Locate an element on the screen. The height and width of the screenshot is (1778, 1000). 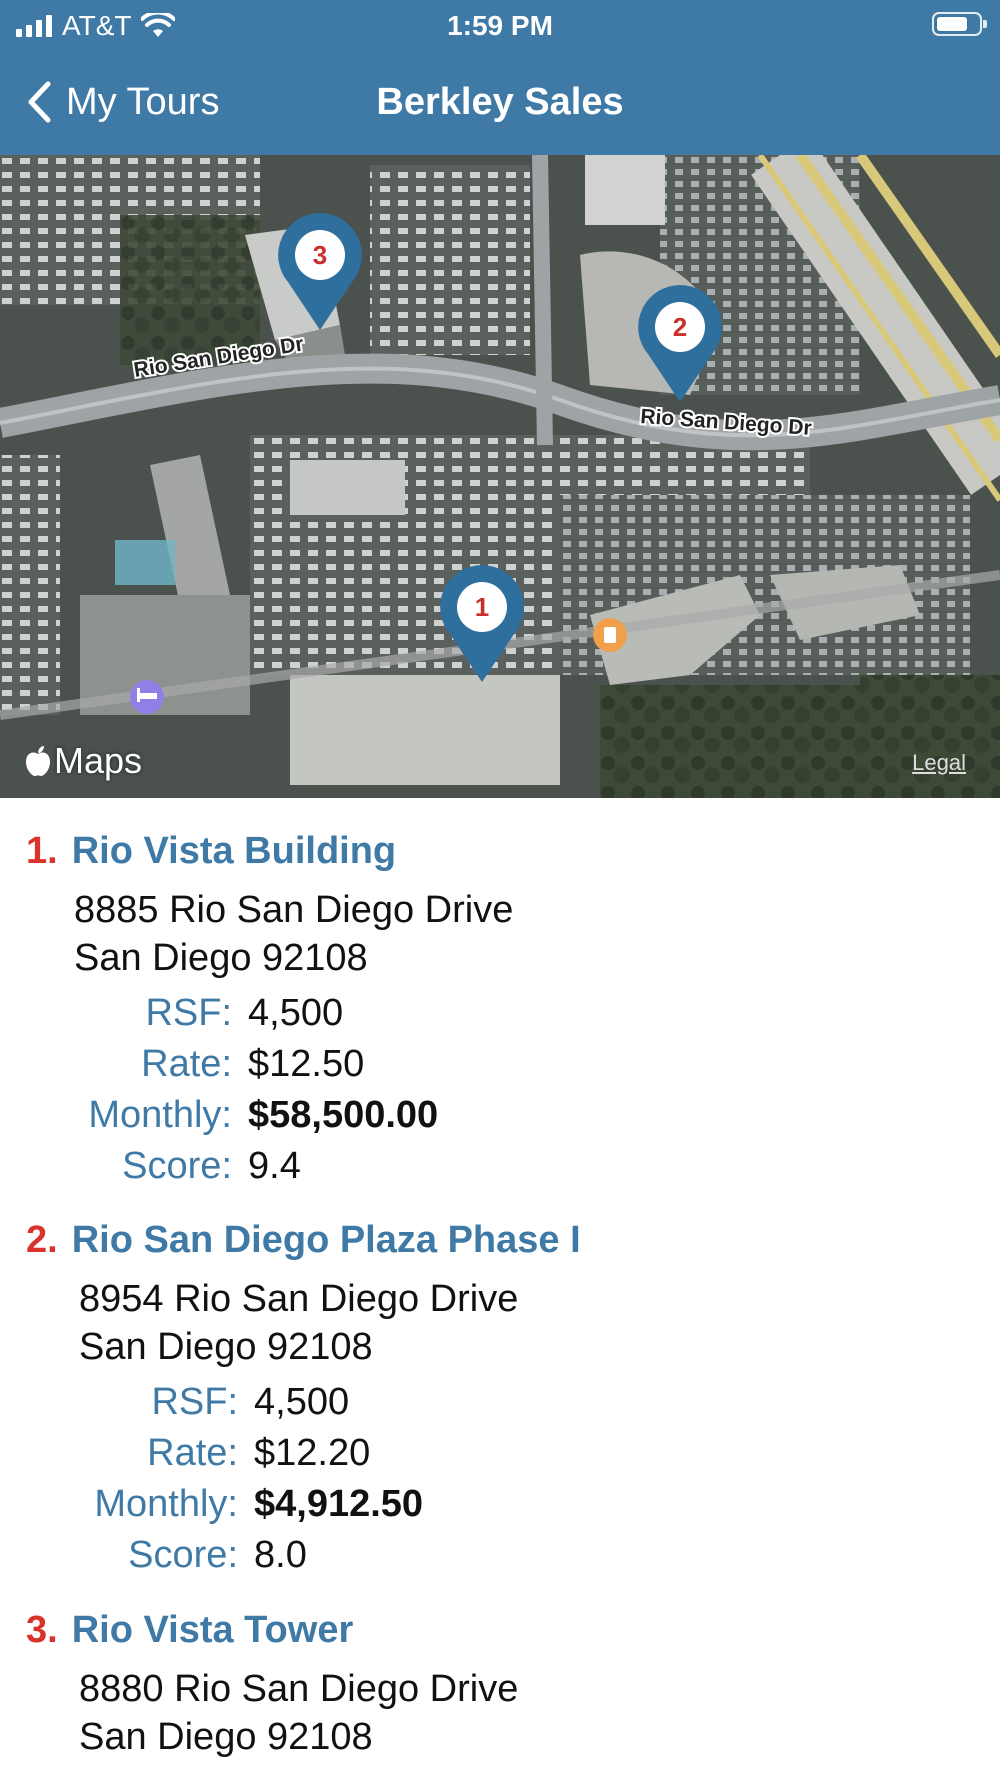
legal-link: Legal is located at coordinates (939, 763).